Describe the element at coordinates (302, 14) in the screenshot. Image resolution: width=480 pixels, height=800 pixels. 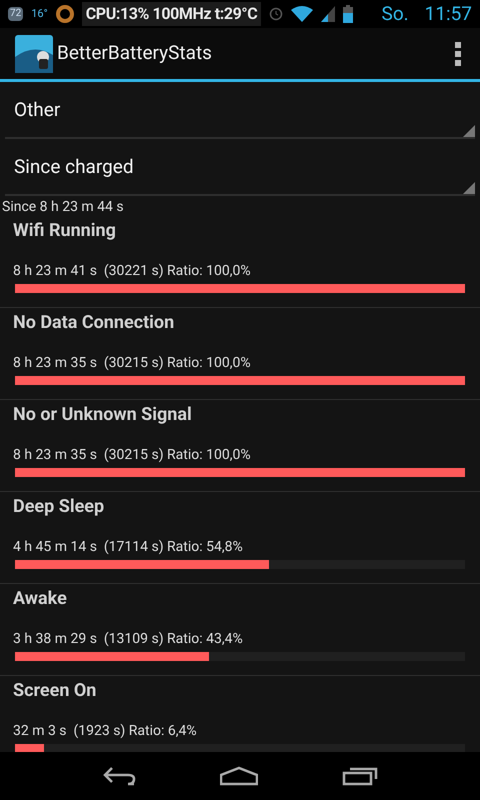
I see `wifi-icon` at that location.